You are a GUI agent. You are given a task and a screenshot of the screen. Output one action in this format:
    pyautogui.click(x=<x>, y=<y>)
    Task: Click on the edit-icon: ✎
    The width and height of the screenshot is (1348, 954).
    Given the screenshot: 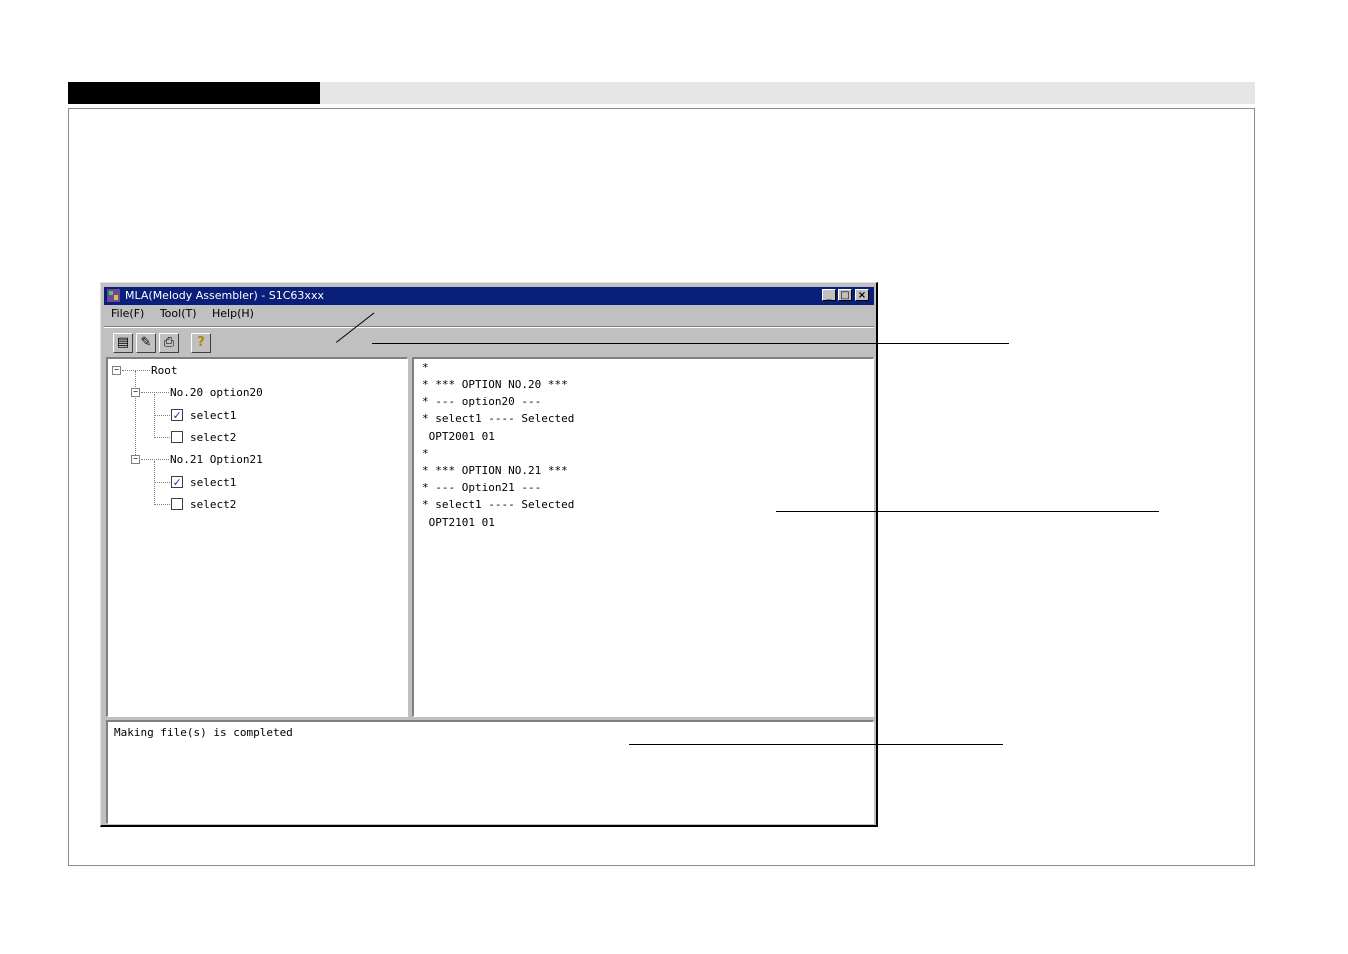 What is the action you would take?
    pyautogui.click(x=146, y=342)
    